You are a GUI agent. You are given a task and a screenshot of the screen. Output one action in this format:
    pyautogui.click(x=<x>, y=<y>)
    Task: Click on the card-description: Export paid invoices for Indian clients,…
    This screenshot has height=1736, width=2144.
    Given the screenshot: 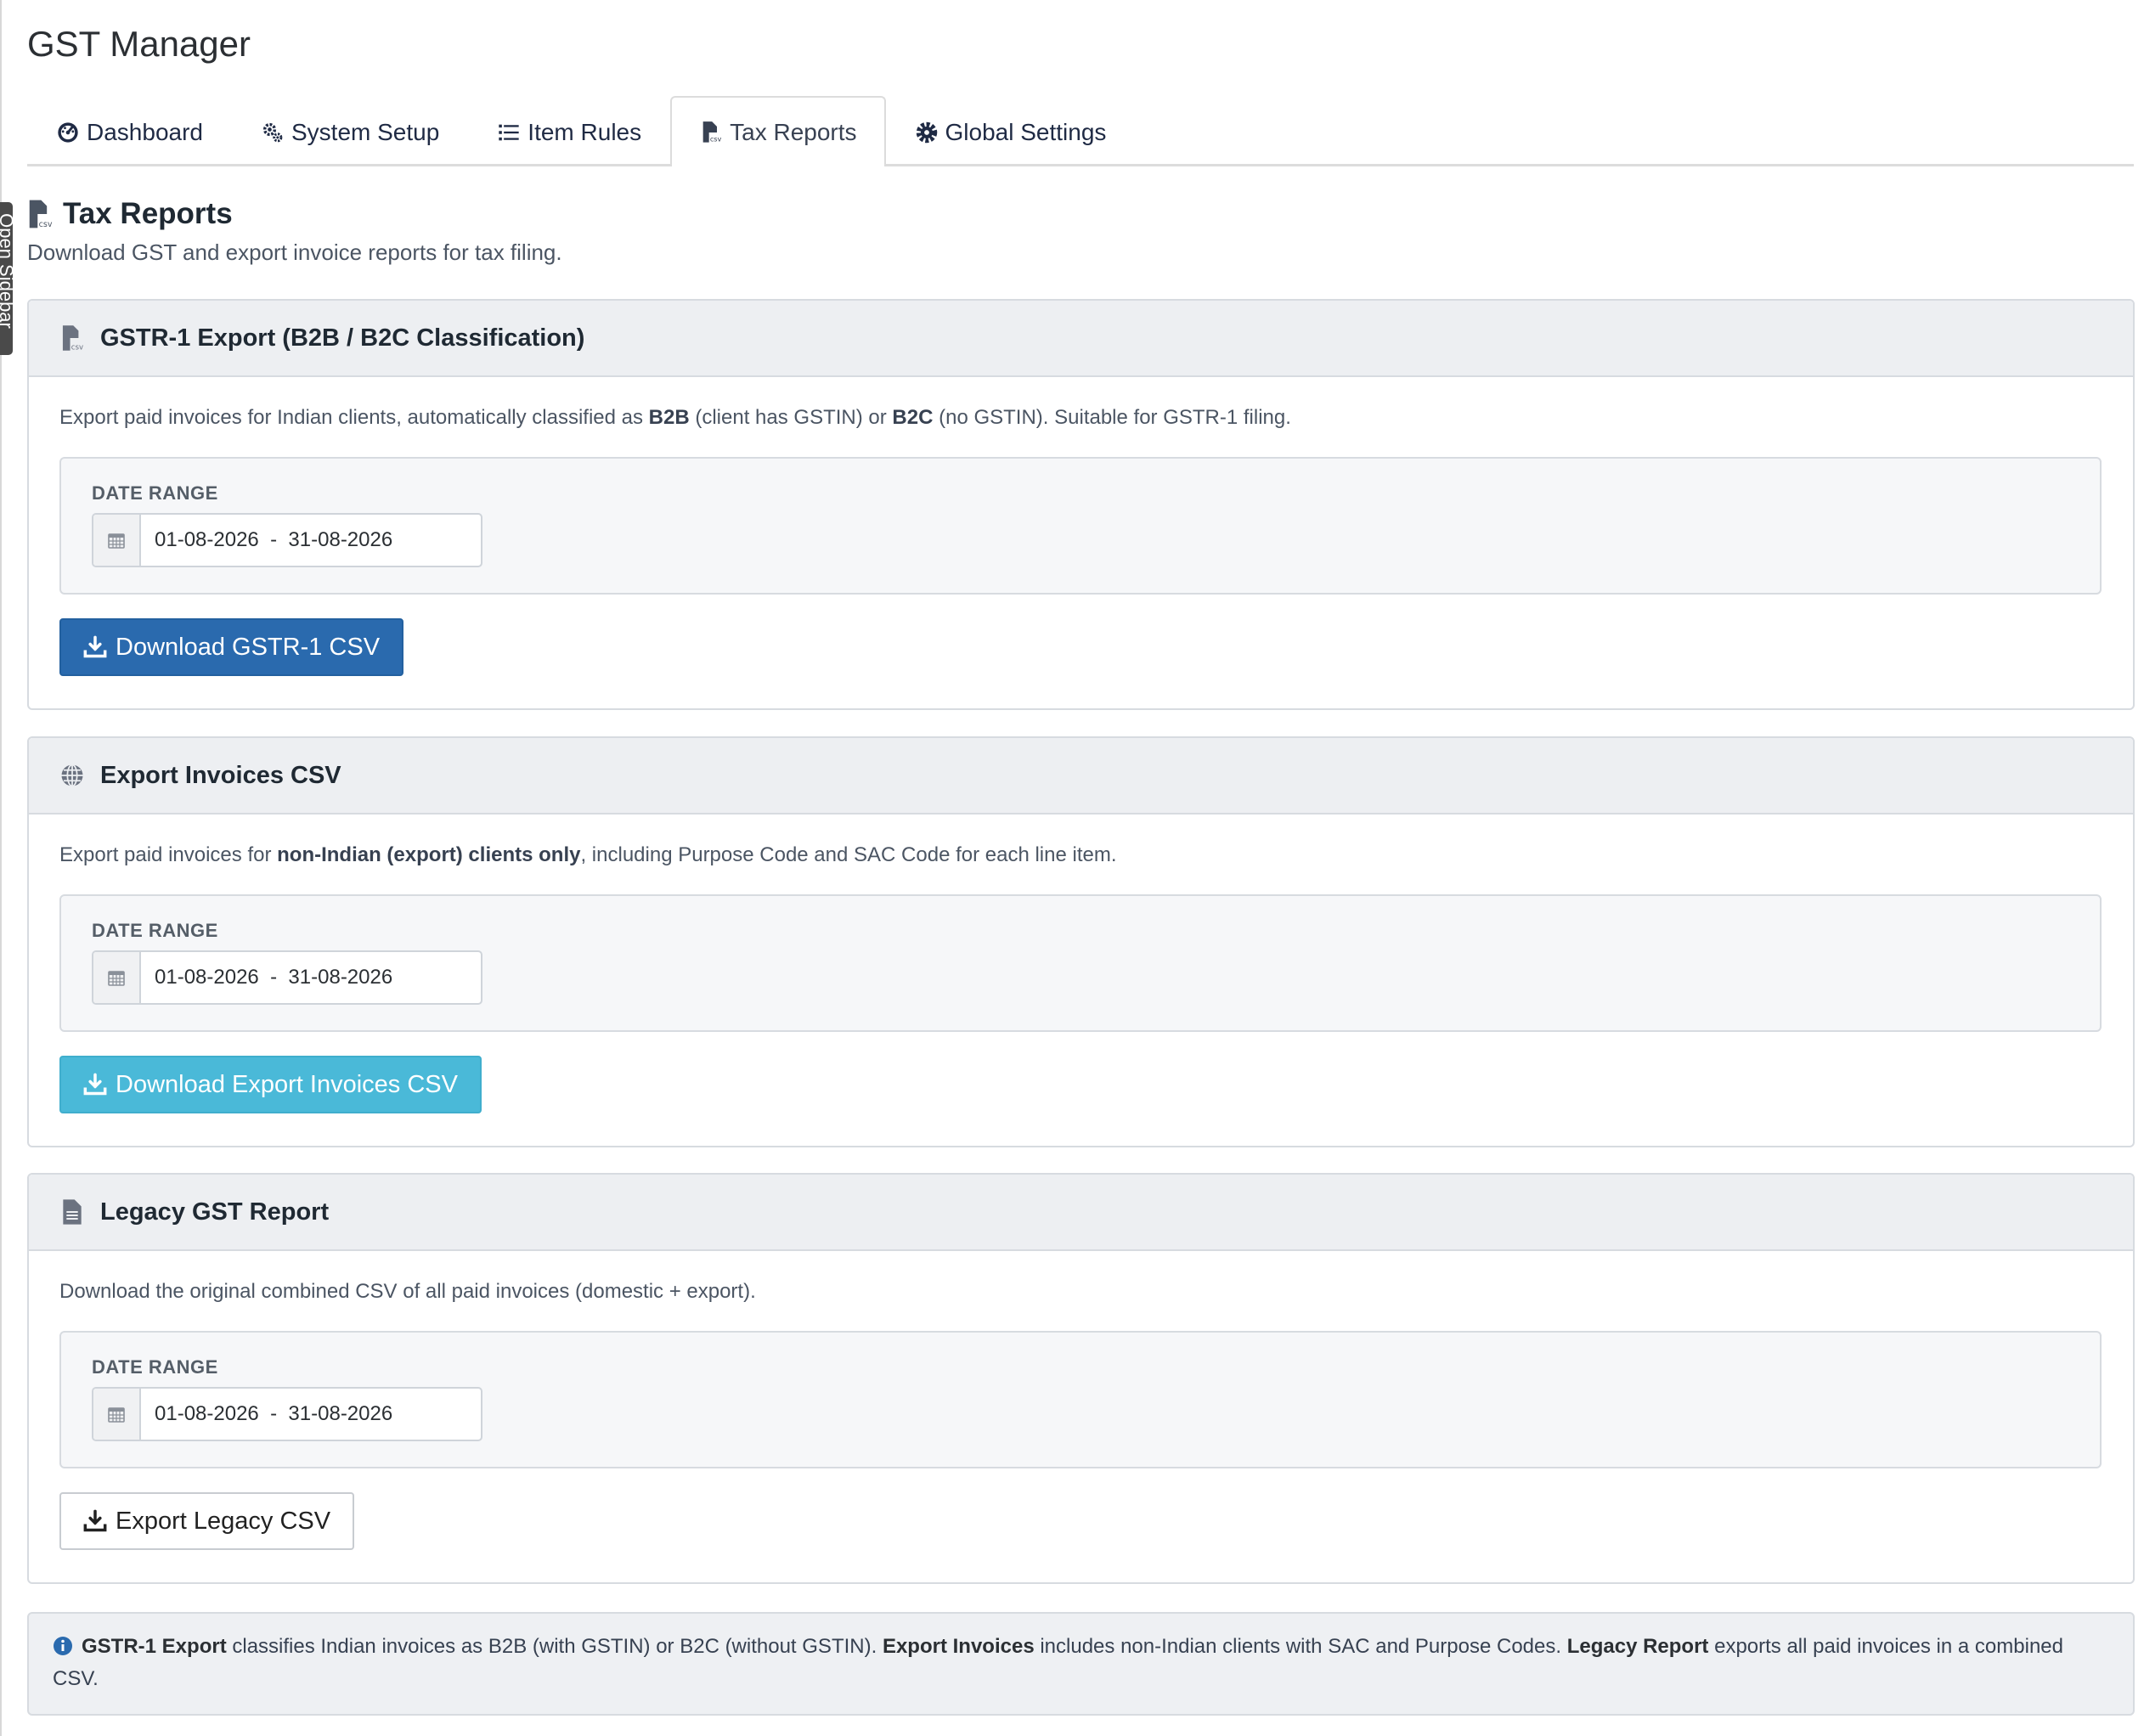 What is the action you would take?
    pyautogui.click(x=675, y=417)
    